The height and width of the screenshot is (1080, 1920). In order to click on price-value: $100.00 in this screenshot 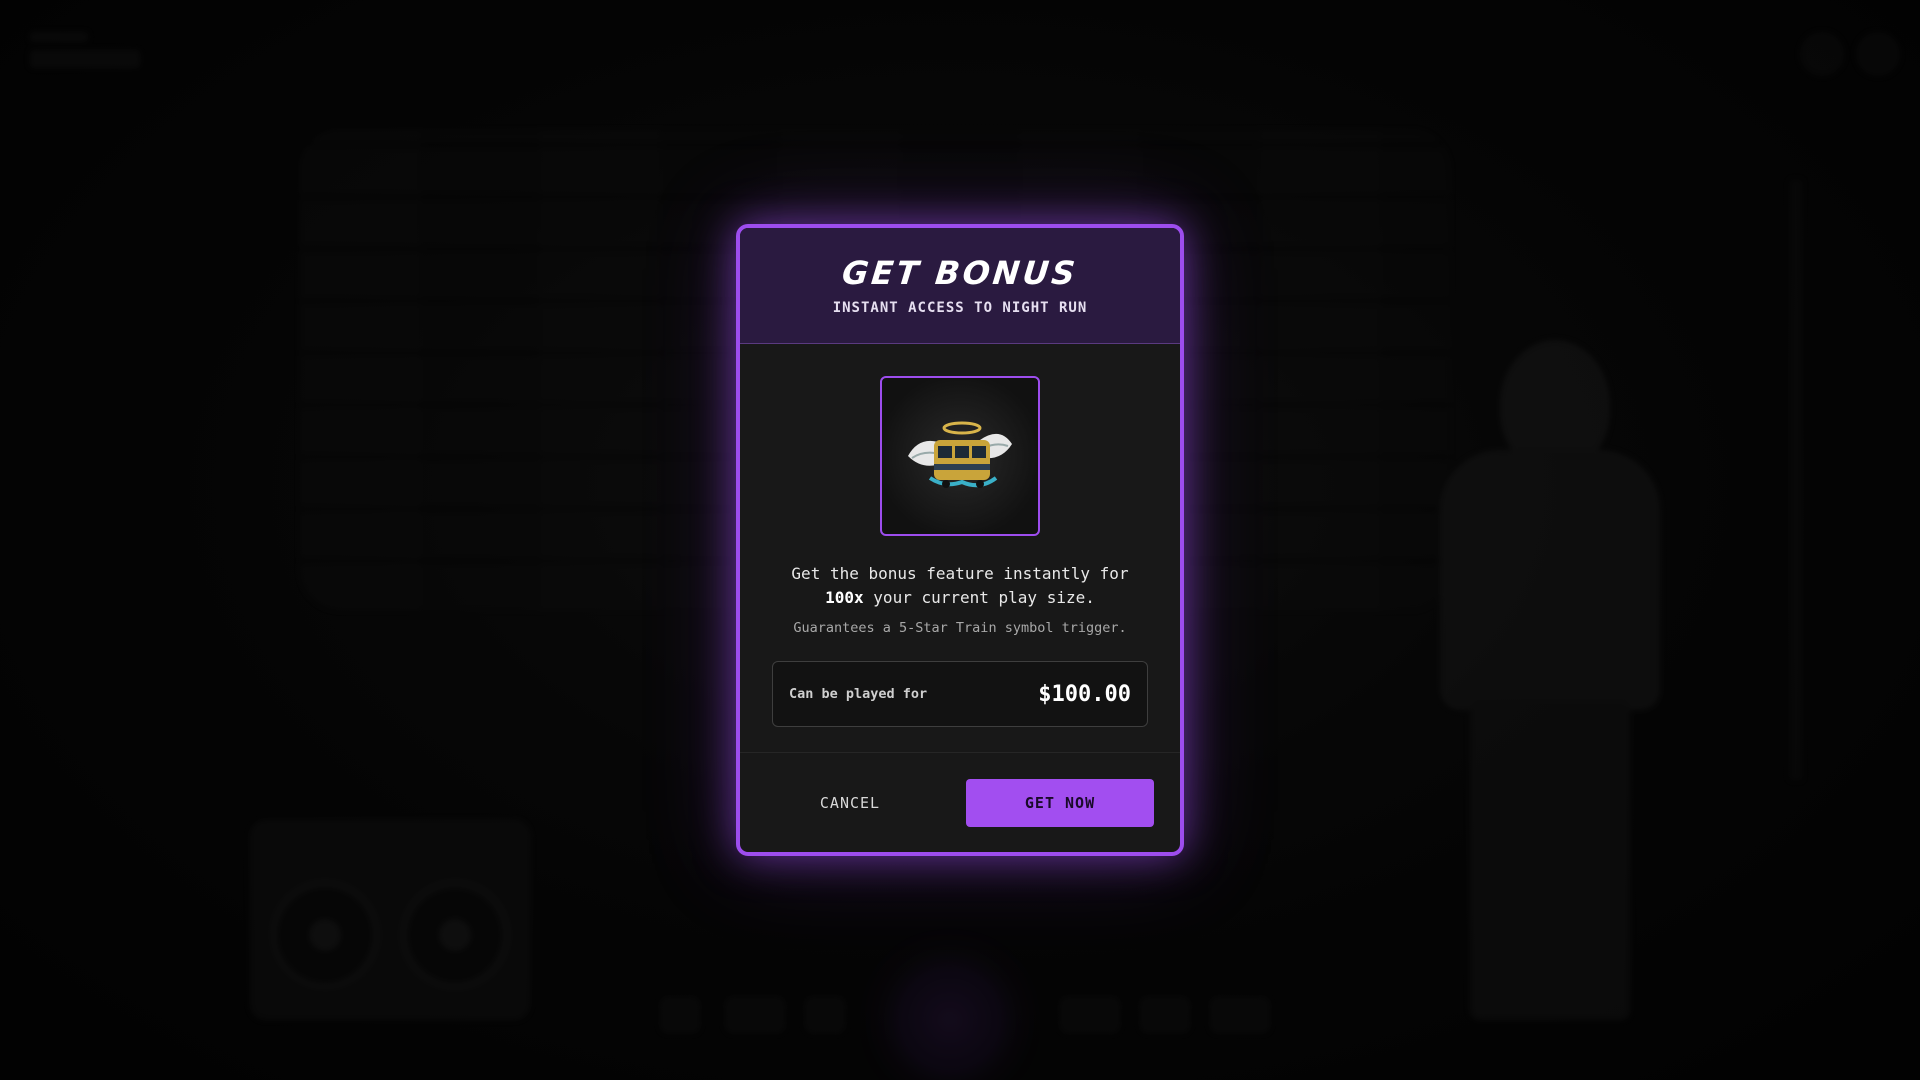, I will do `click(1084, 694)`.